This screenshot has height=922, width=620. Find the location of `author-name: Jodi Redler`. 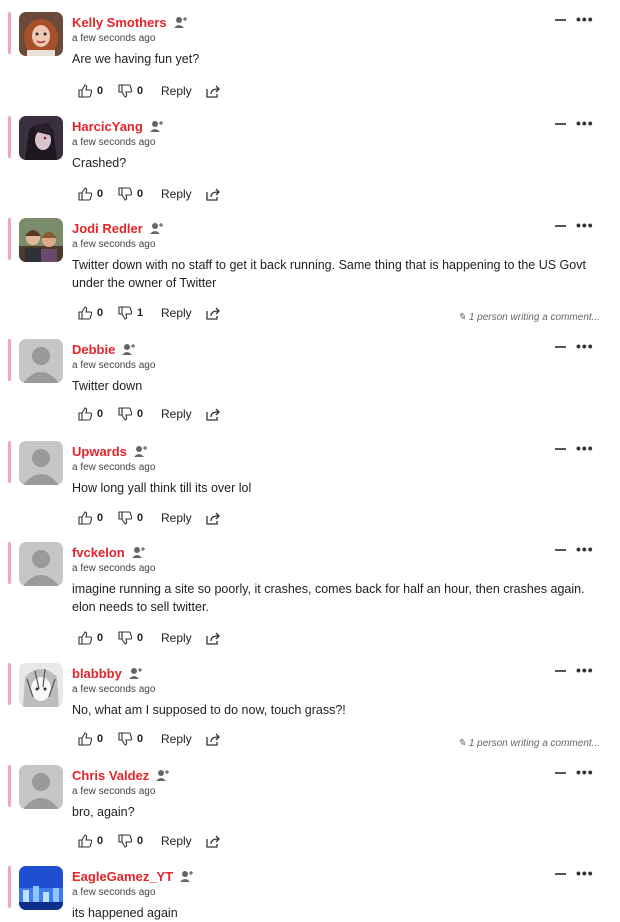

author-name: Jodi Redler is located at coordinates (107, 228).